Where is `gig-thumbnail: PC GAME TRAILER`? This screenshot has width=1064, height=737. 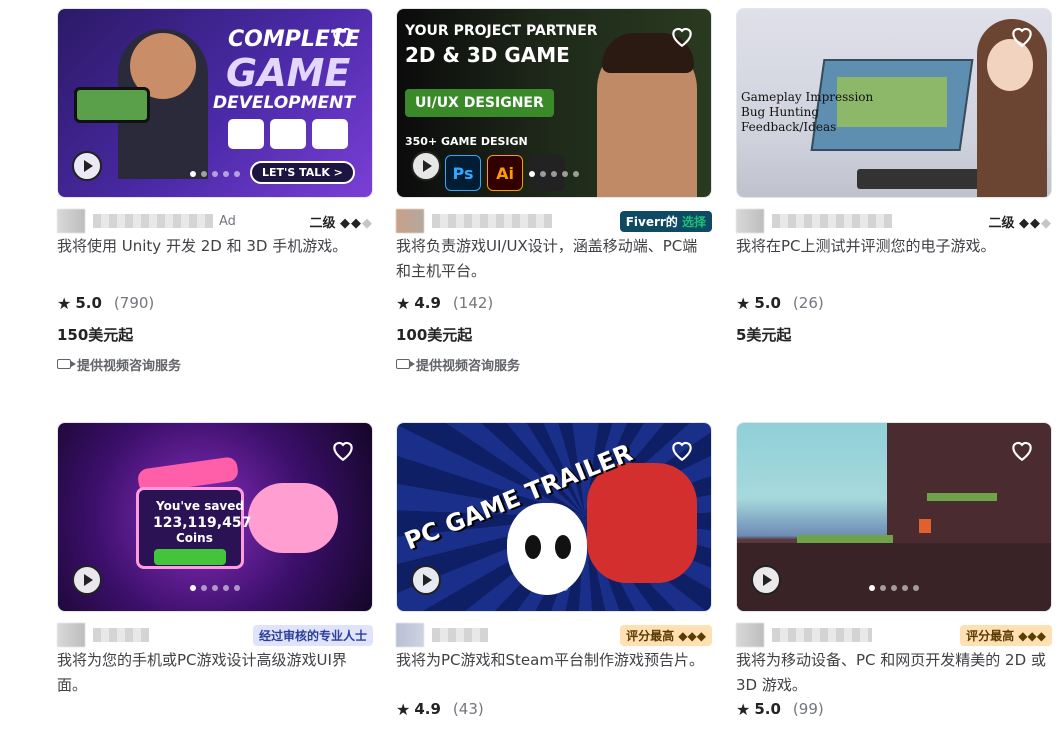
gig-thumbnail: PC GAME TRAILER is located at coordinates (554, 517).